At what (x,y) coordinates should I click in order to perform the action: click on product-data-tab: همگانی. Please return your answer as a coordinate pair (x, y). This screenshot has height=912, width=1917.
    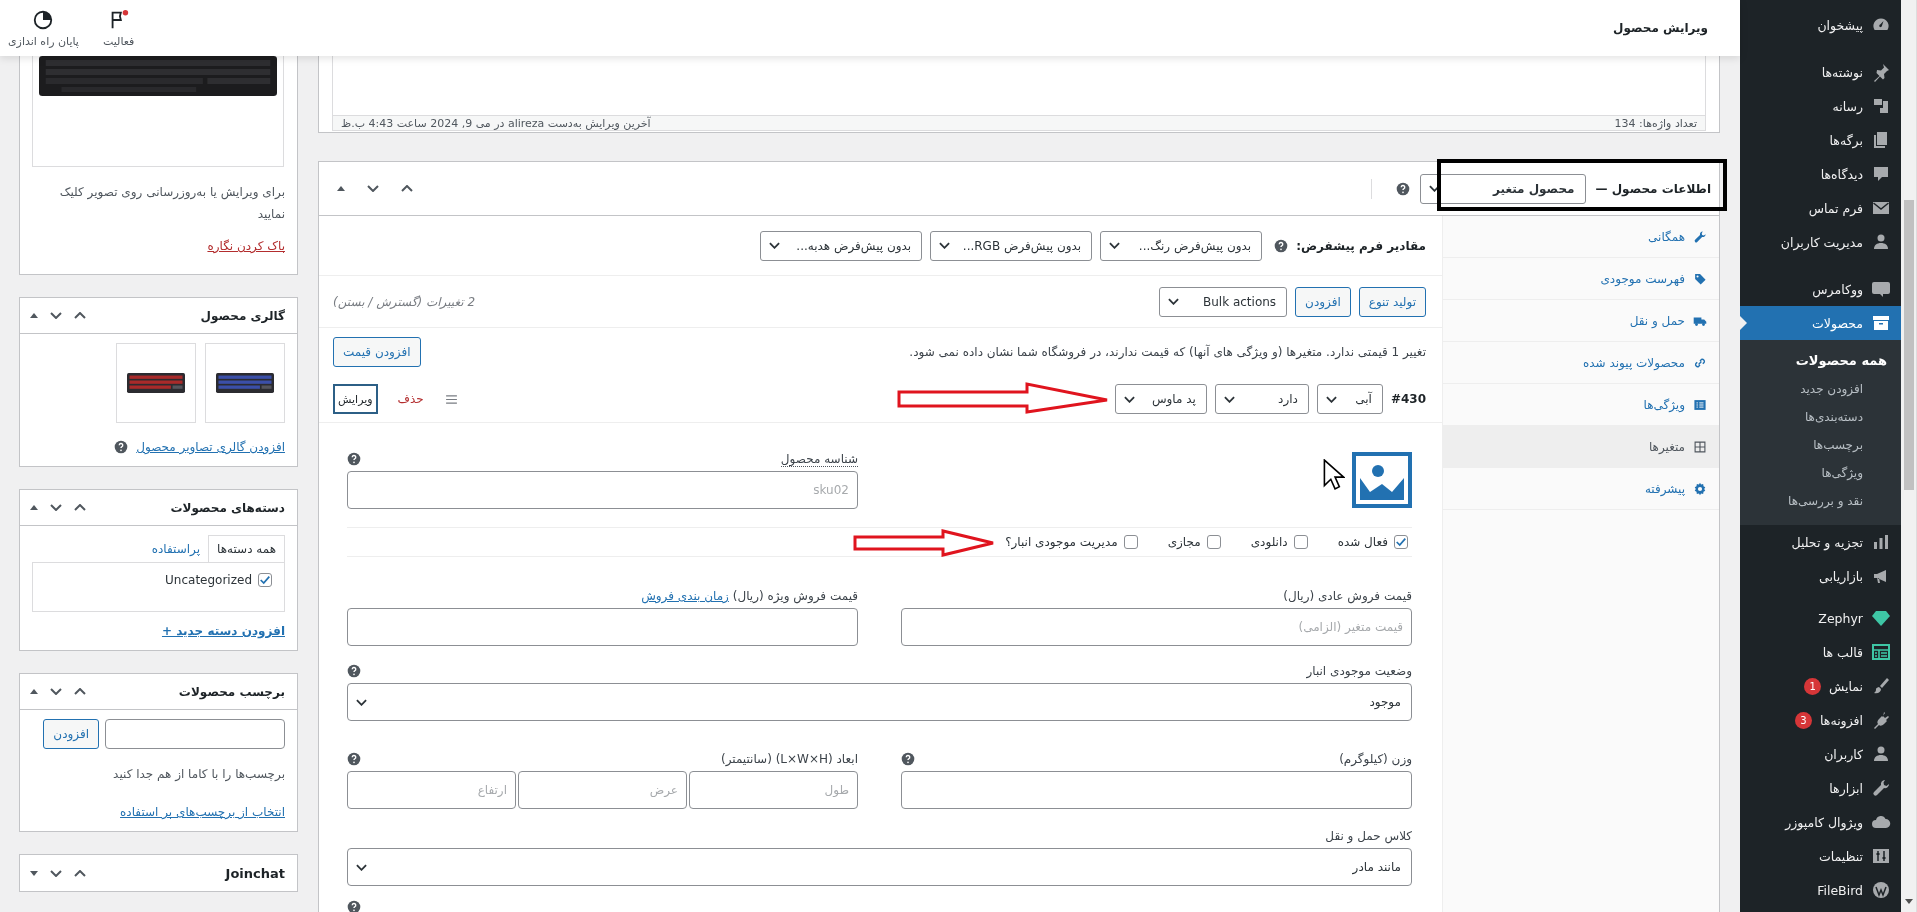
    Looking at the image, I should click on (1581, 237).